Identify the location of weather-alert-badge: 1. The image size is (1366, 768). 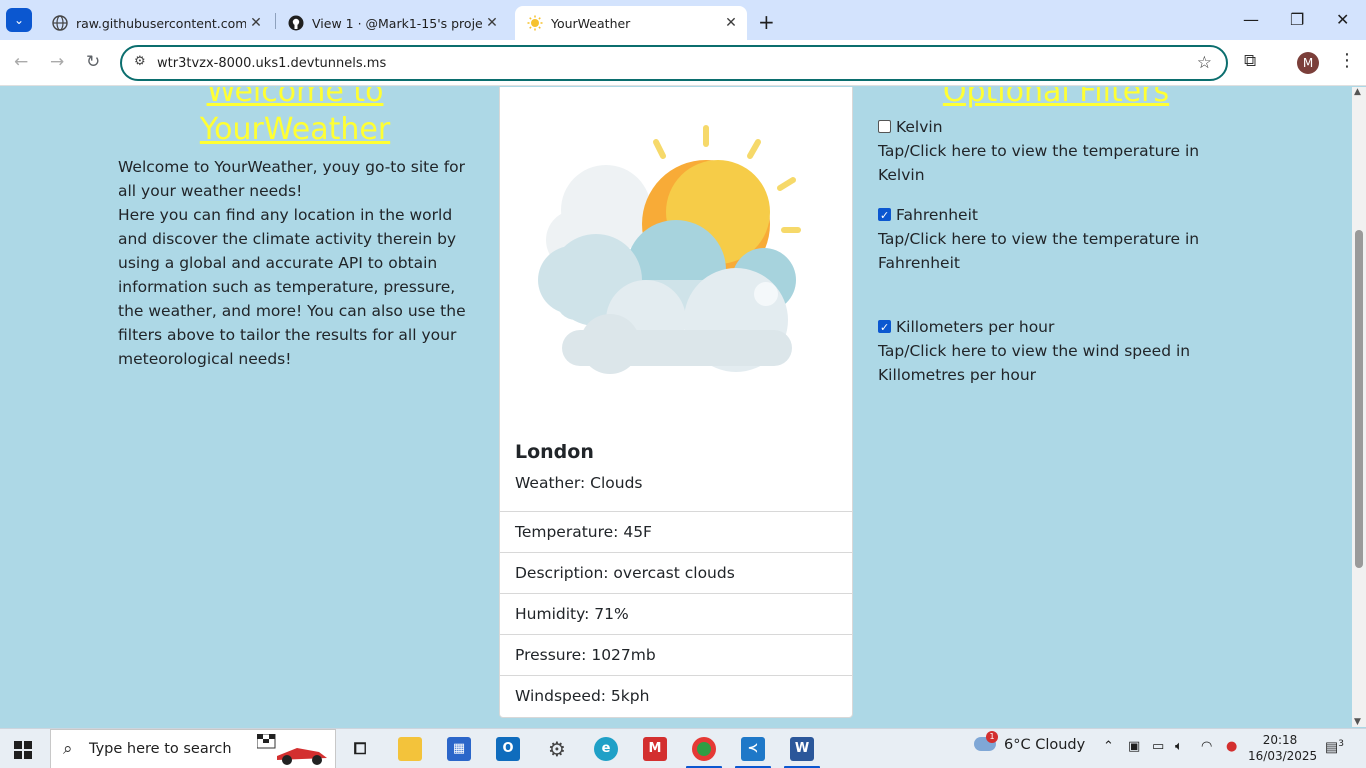
(992, 737).